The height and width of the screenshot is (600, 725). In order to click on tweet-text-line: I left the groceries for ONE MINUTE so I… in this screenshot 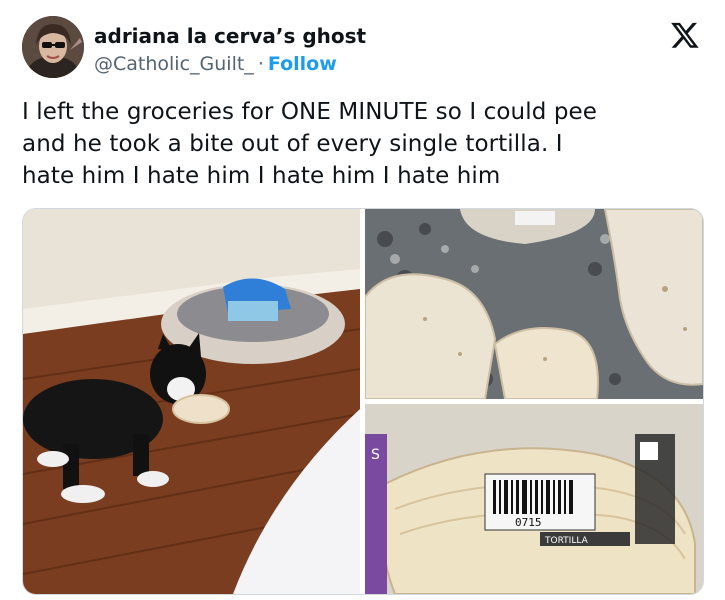, I will do `click(310, 112)`.